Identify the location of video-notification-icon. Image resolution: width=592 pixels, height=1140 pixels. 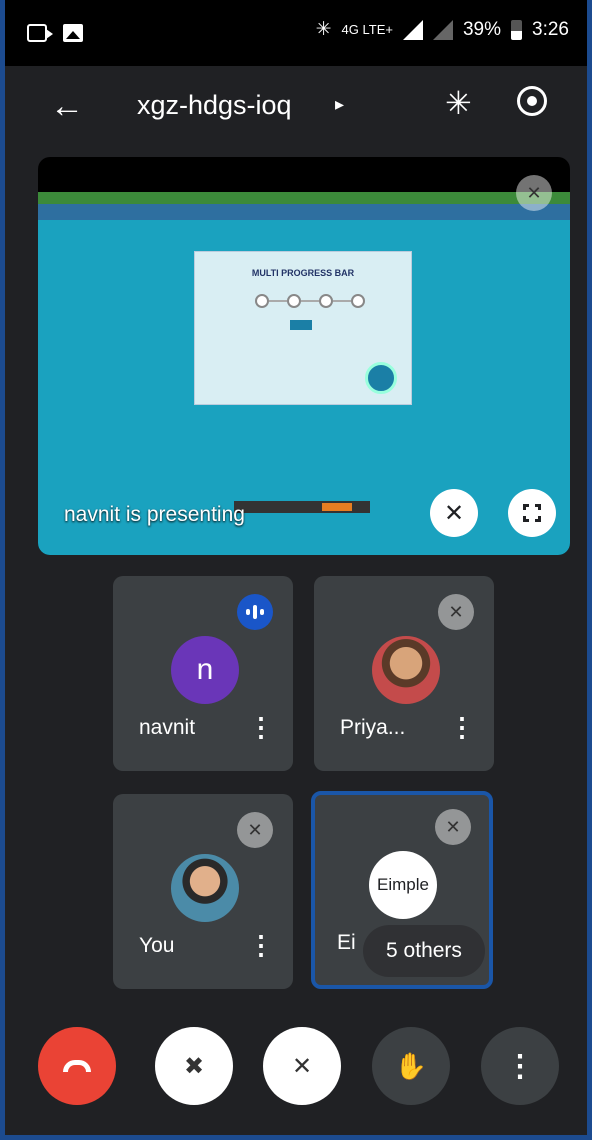
(40, 33).